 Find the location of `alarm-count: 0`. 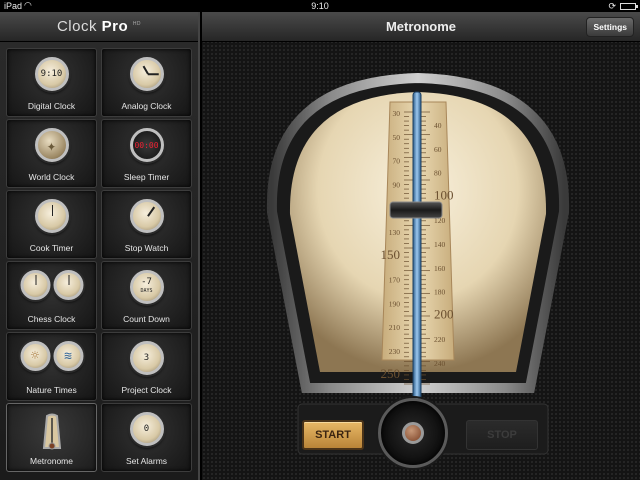

alarm-count: 0 is located at coordinates (146, 429).